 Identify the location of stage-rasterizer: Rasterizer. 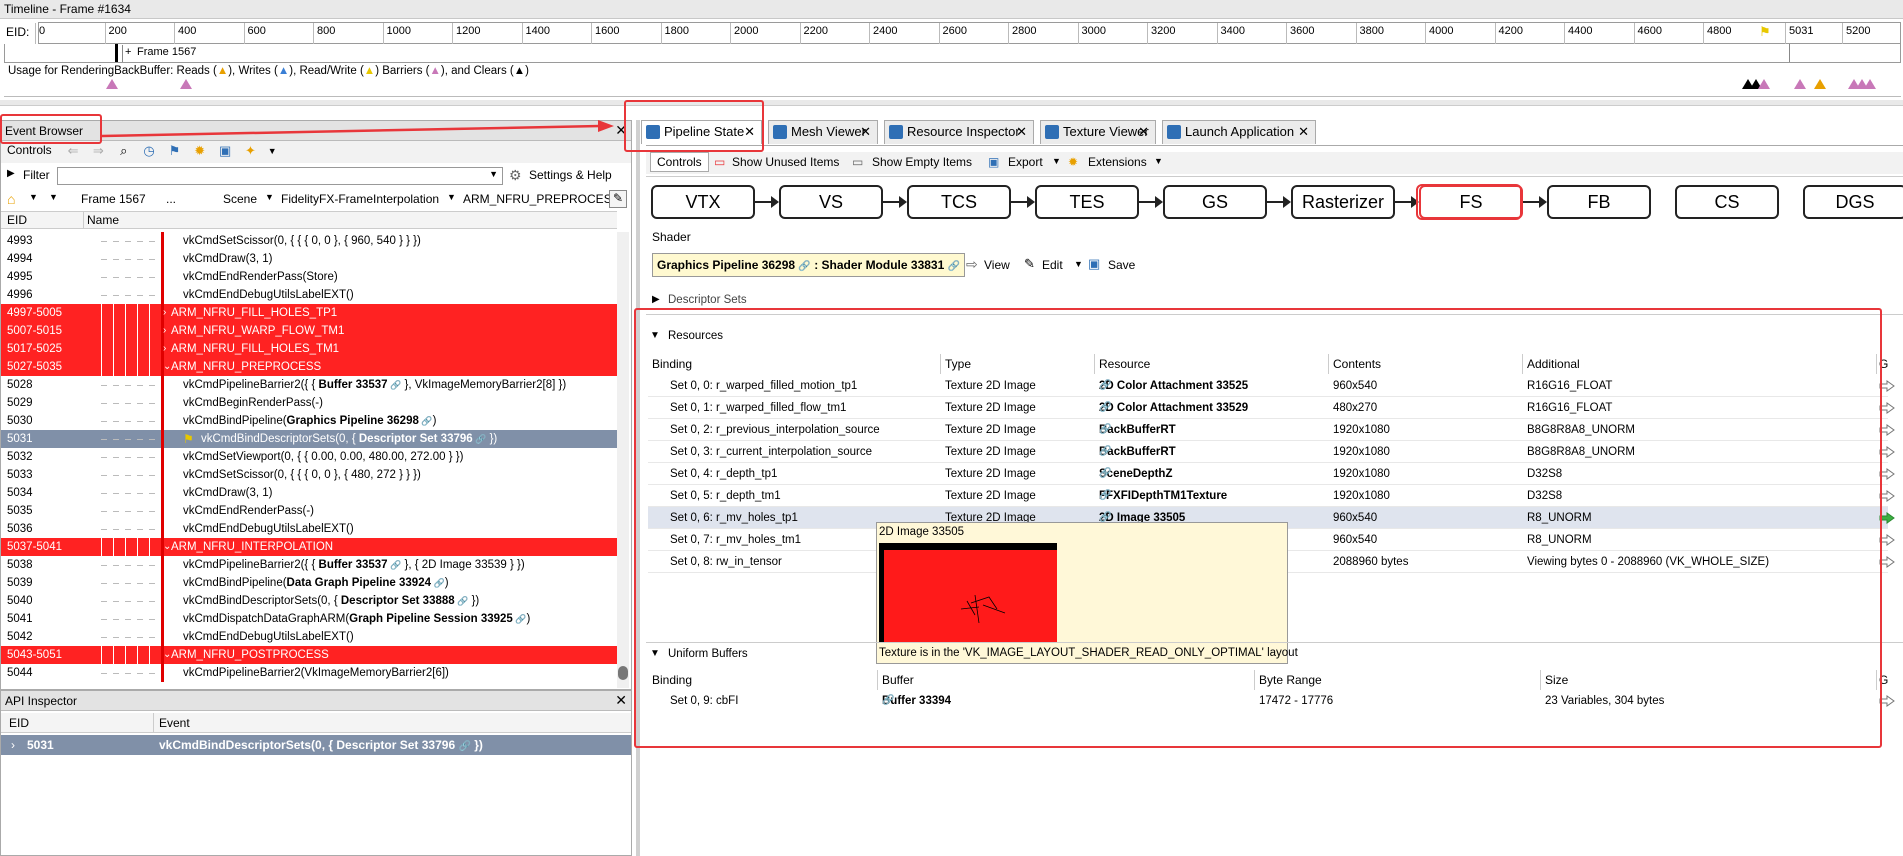
(1343, 202).